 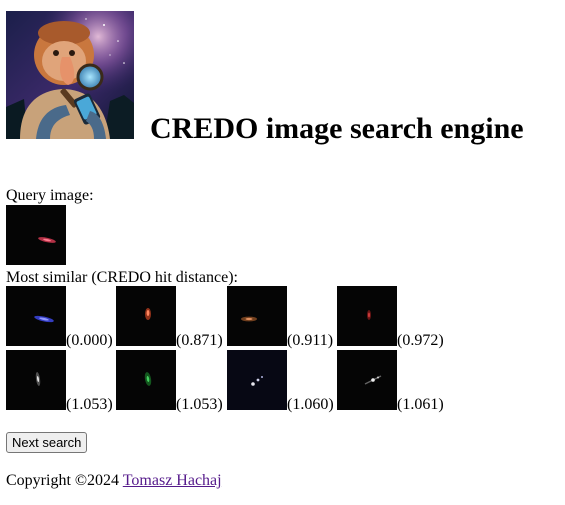 I want to click on result-distance-7: (1.060), so click(x=310, y=404).